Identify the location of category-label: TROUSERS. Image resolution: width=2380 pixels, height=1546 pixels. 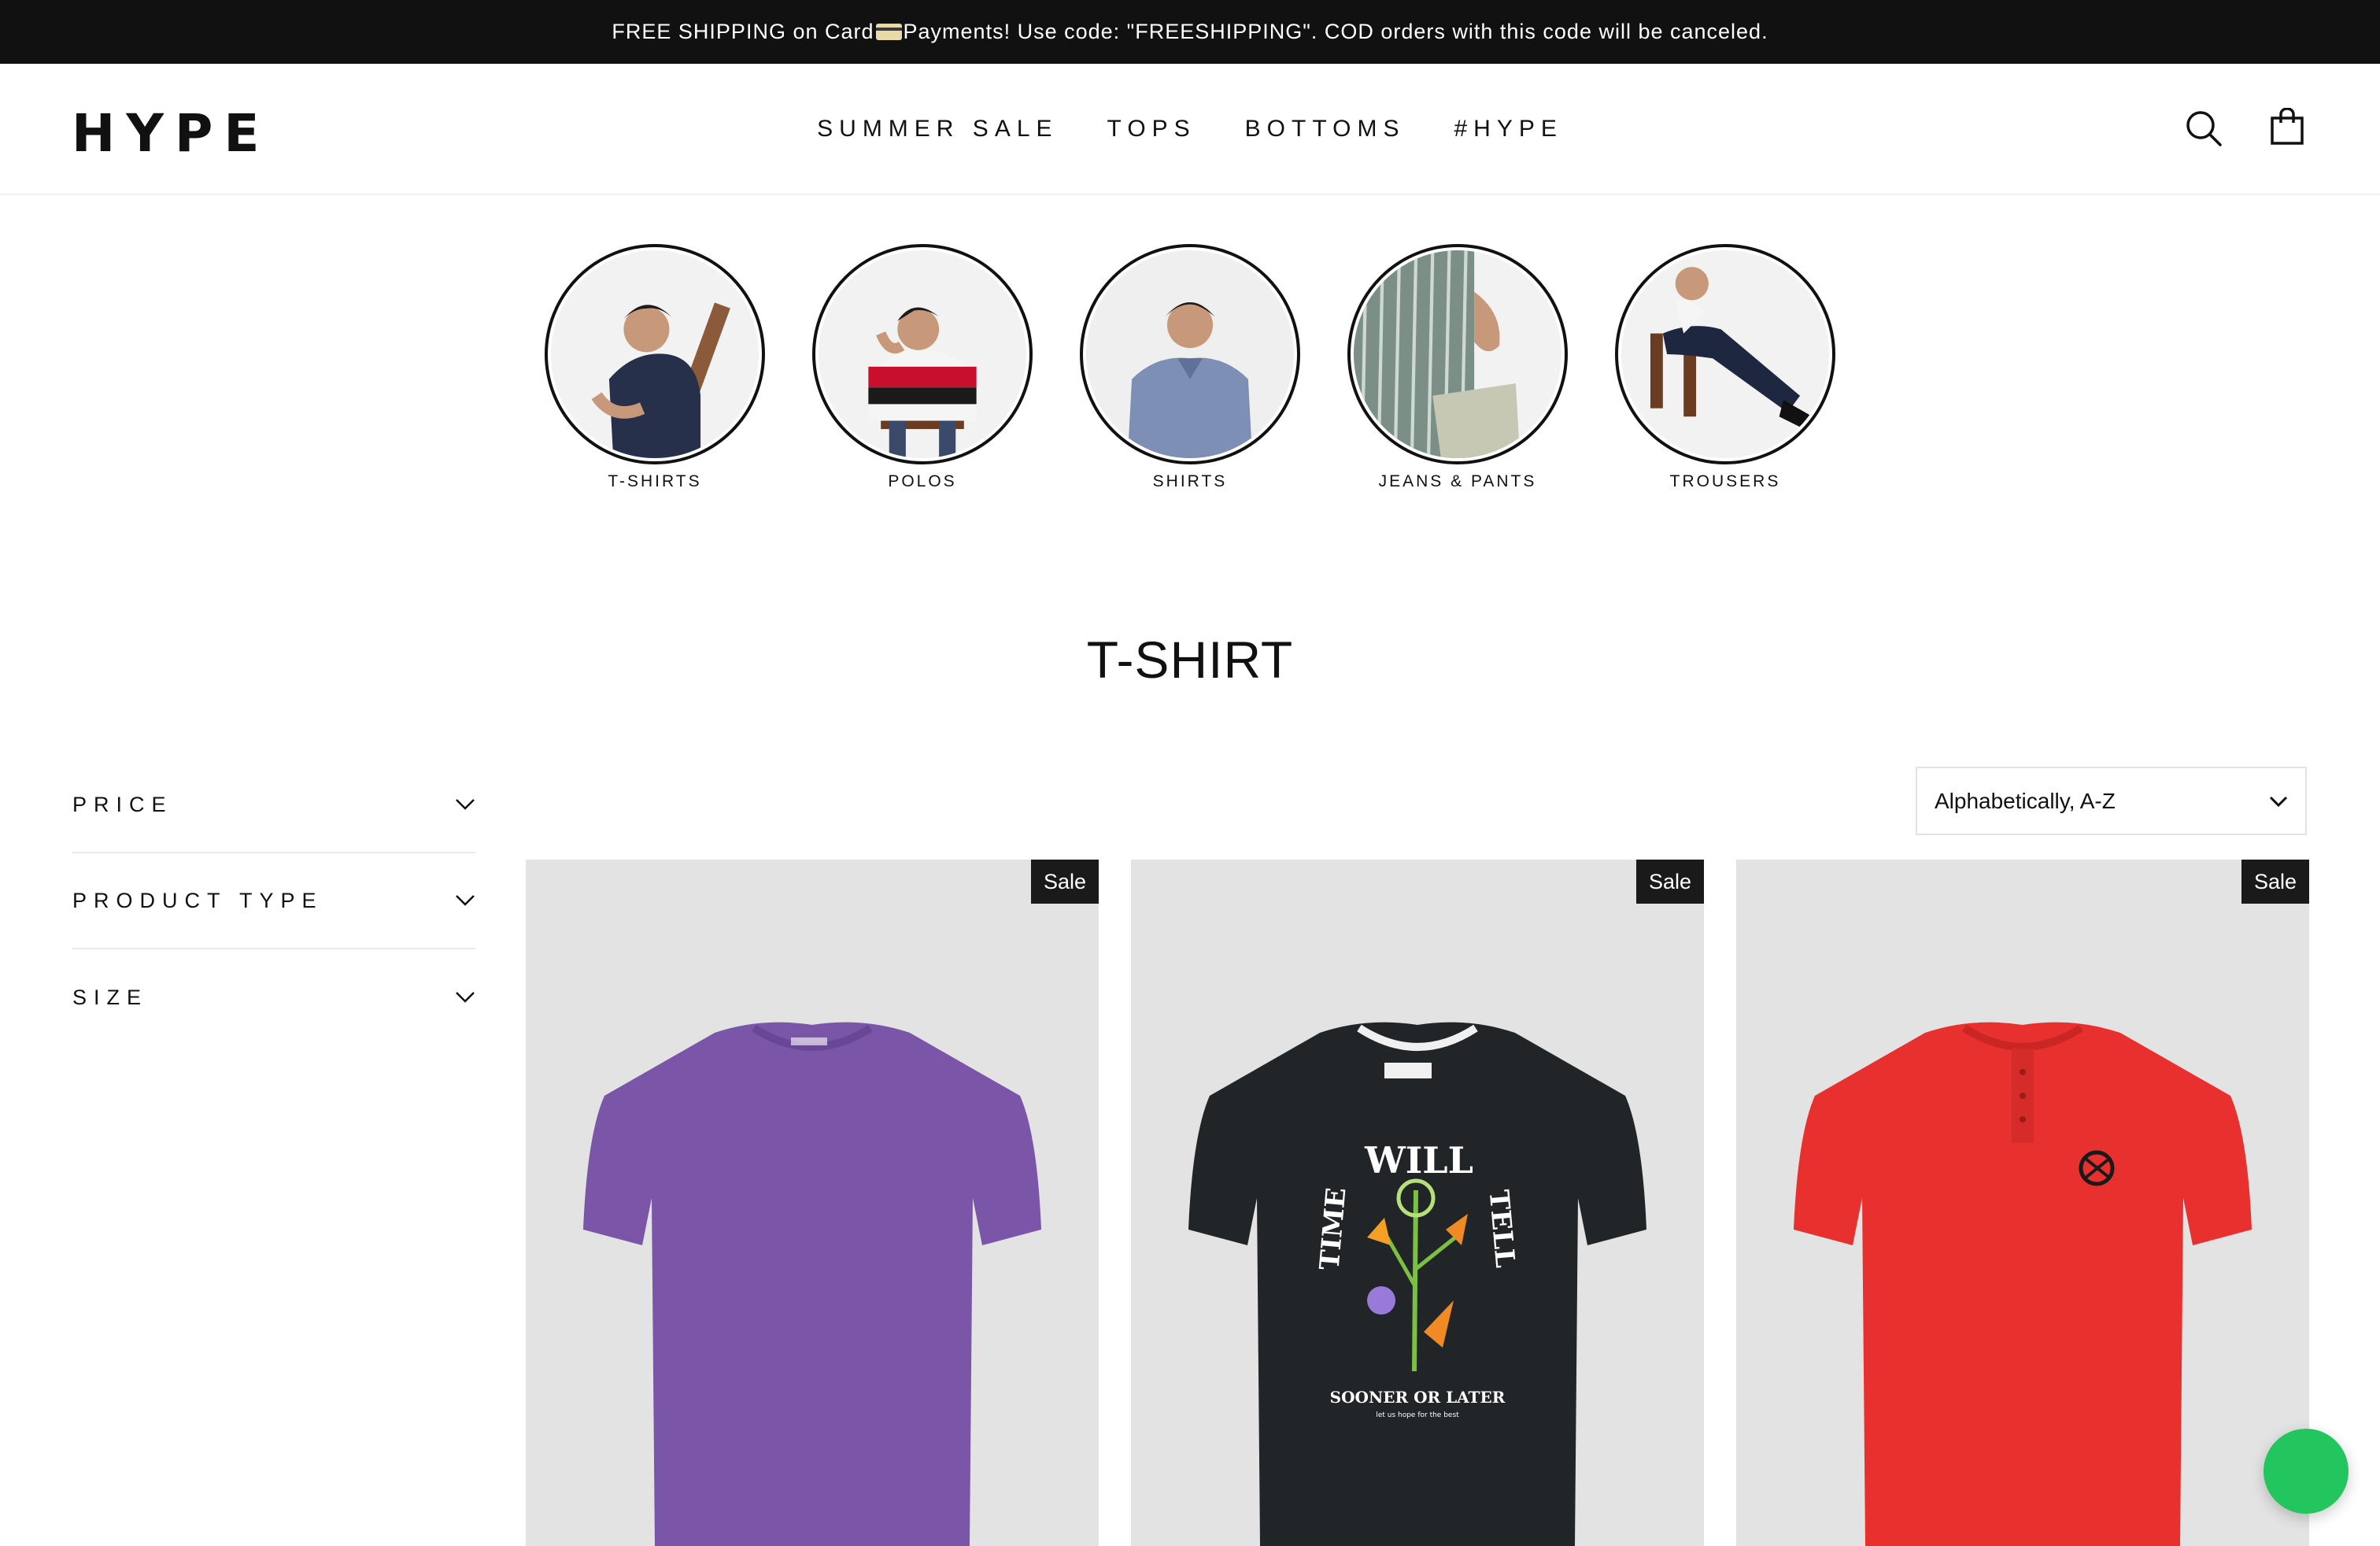
(1725, 481).